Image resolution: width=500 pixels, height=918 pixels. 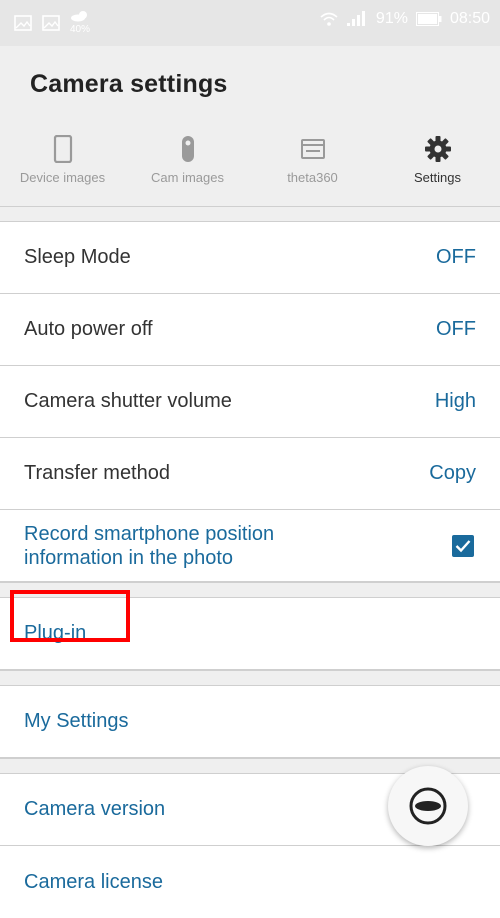 I want to click on battery-icon, so click(x=428, y=19).